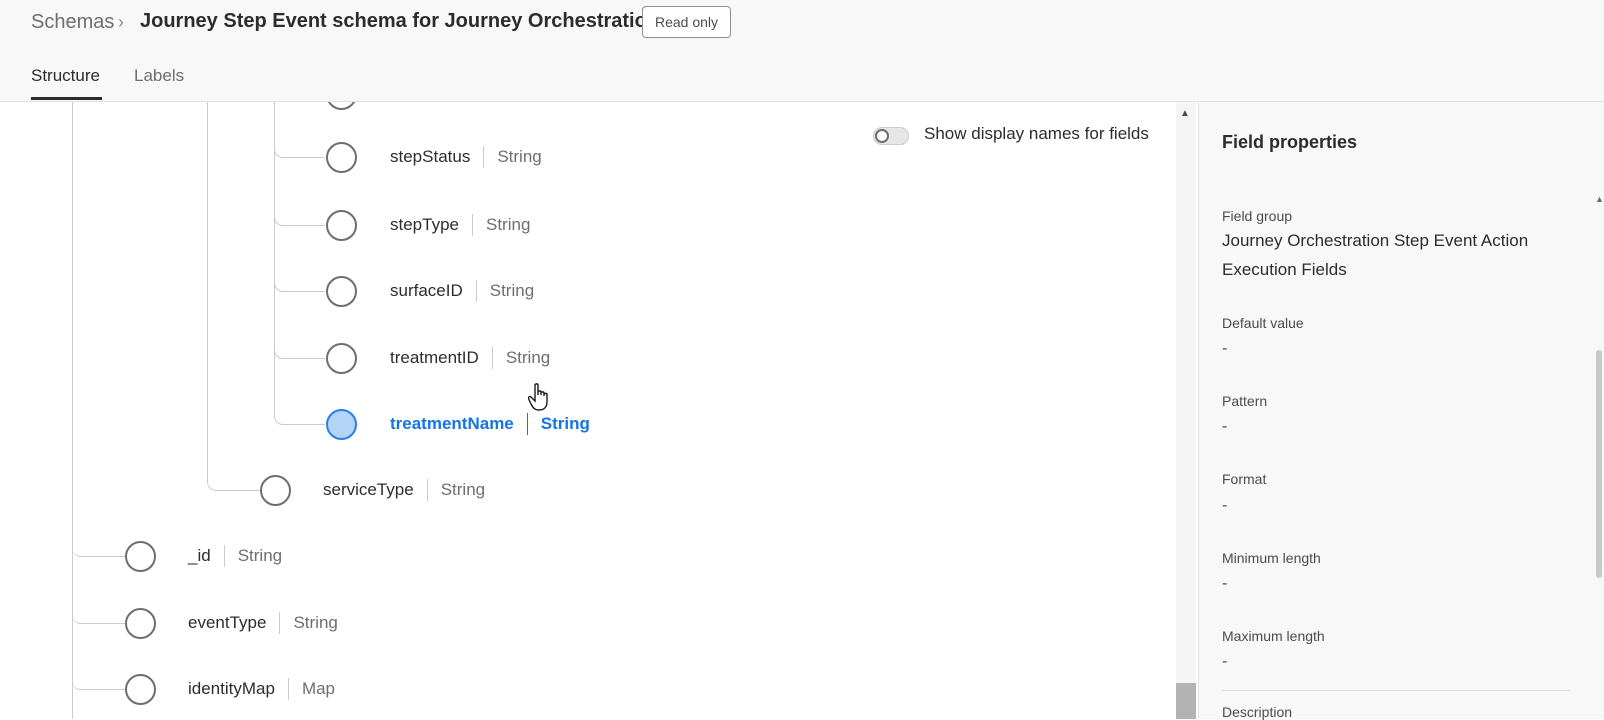  I want to click on property-value-maximum-length: -, so click(1225, 661).